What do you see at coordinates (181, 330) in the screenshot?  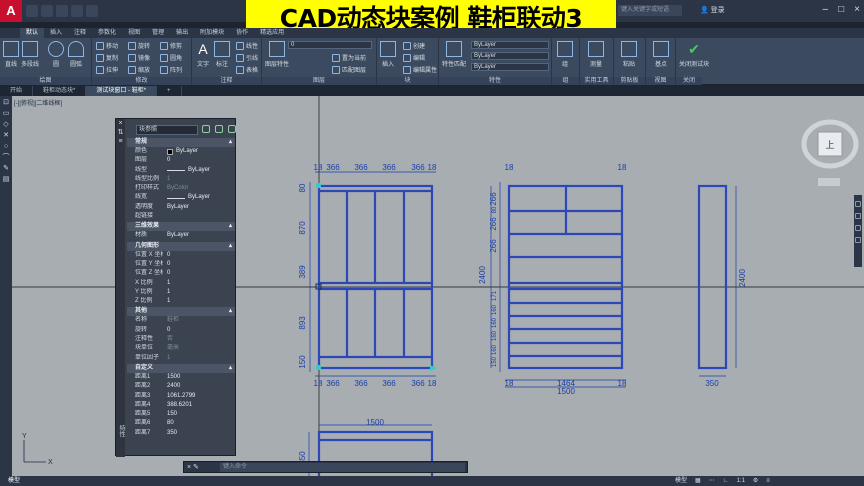 I see `property-row: 旋转 0` at bounding box center [181, 330].